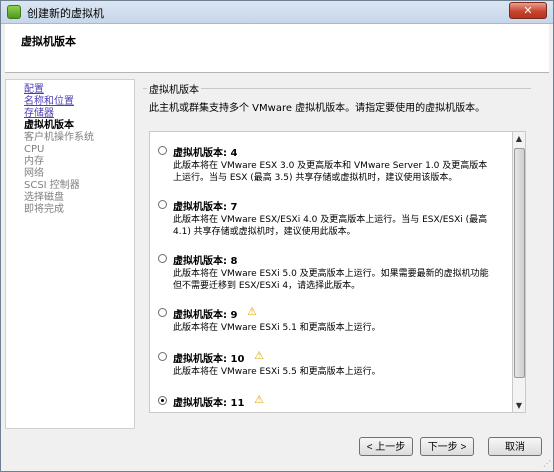  I want to click on vm-app-icon, so click(14, 12).